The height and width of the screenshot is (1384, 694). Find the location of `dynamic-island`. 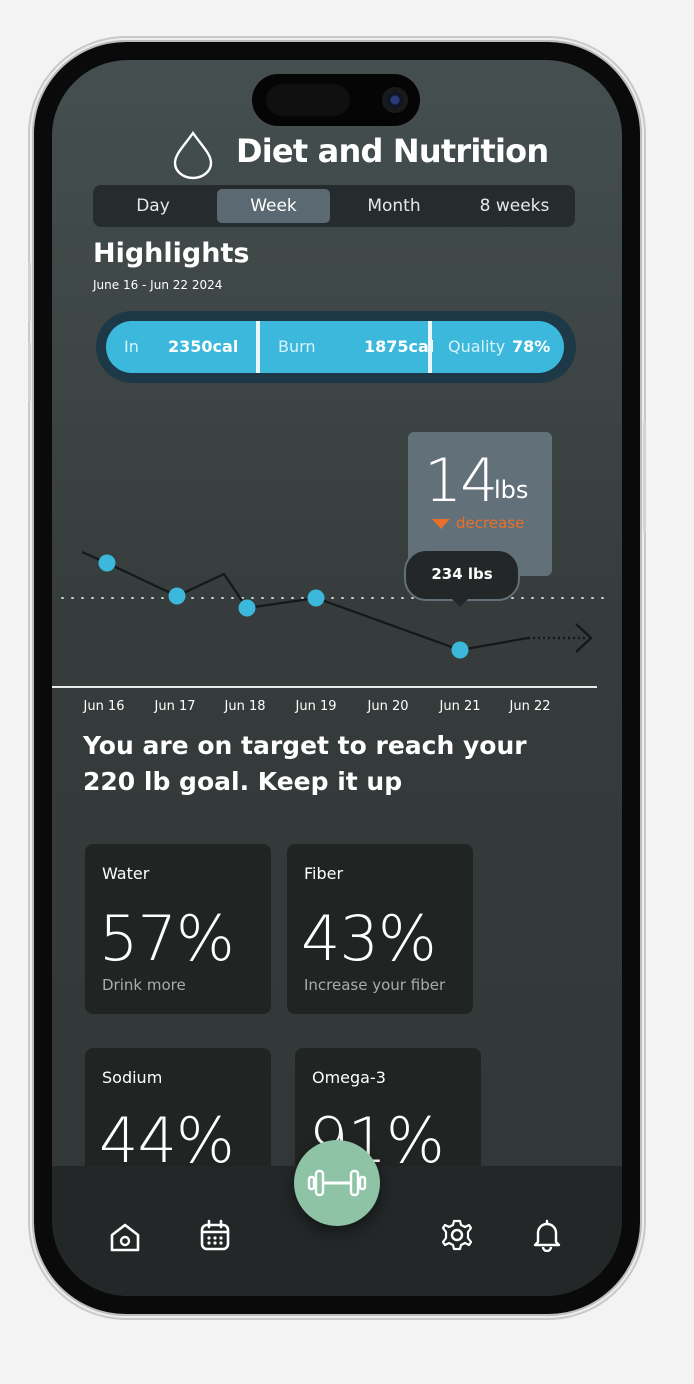

dynamic-island is located at coordinates (336, 100).